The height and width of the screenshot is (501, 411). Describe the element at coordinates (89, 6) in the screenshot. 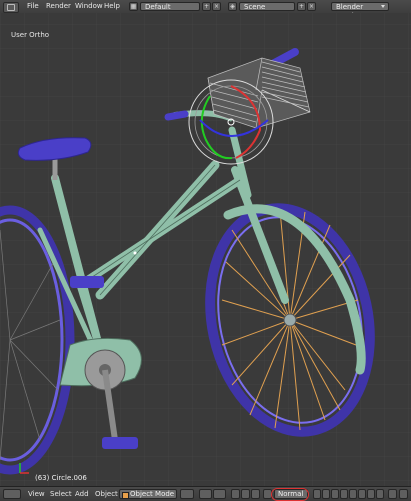

I see `menu-window: Window` at that location.